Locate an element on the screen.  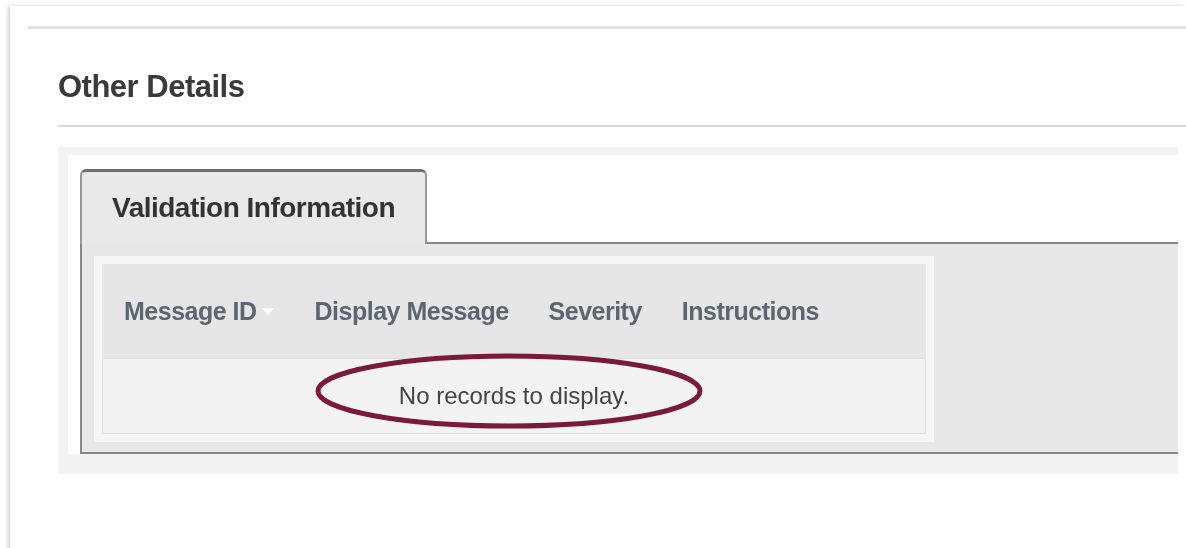
column-header: Display Message is located at coordinates (411, 311).